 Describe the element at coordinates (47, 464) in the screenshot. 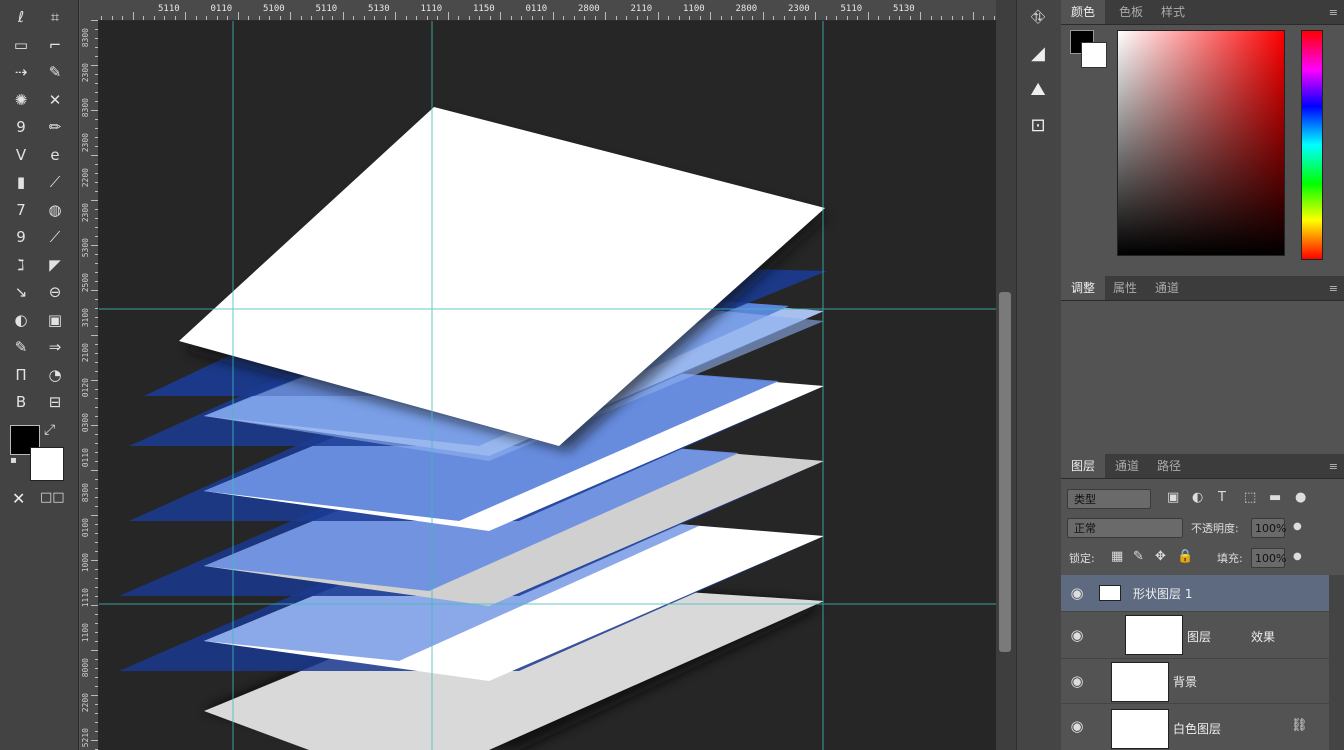

I see `background-color-swatch` at that location.